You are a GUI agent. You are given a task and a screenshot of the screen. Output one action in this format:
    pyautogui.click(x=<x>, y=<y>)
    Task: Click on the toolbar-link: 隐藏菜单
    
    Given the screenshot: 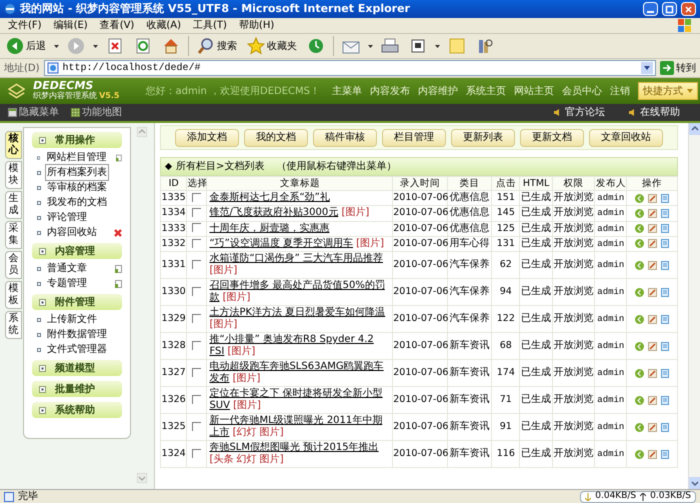 What is the action you would take?
    pyautogui.click(x=33, y=112)
    